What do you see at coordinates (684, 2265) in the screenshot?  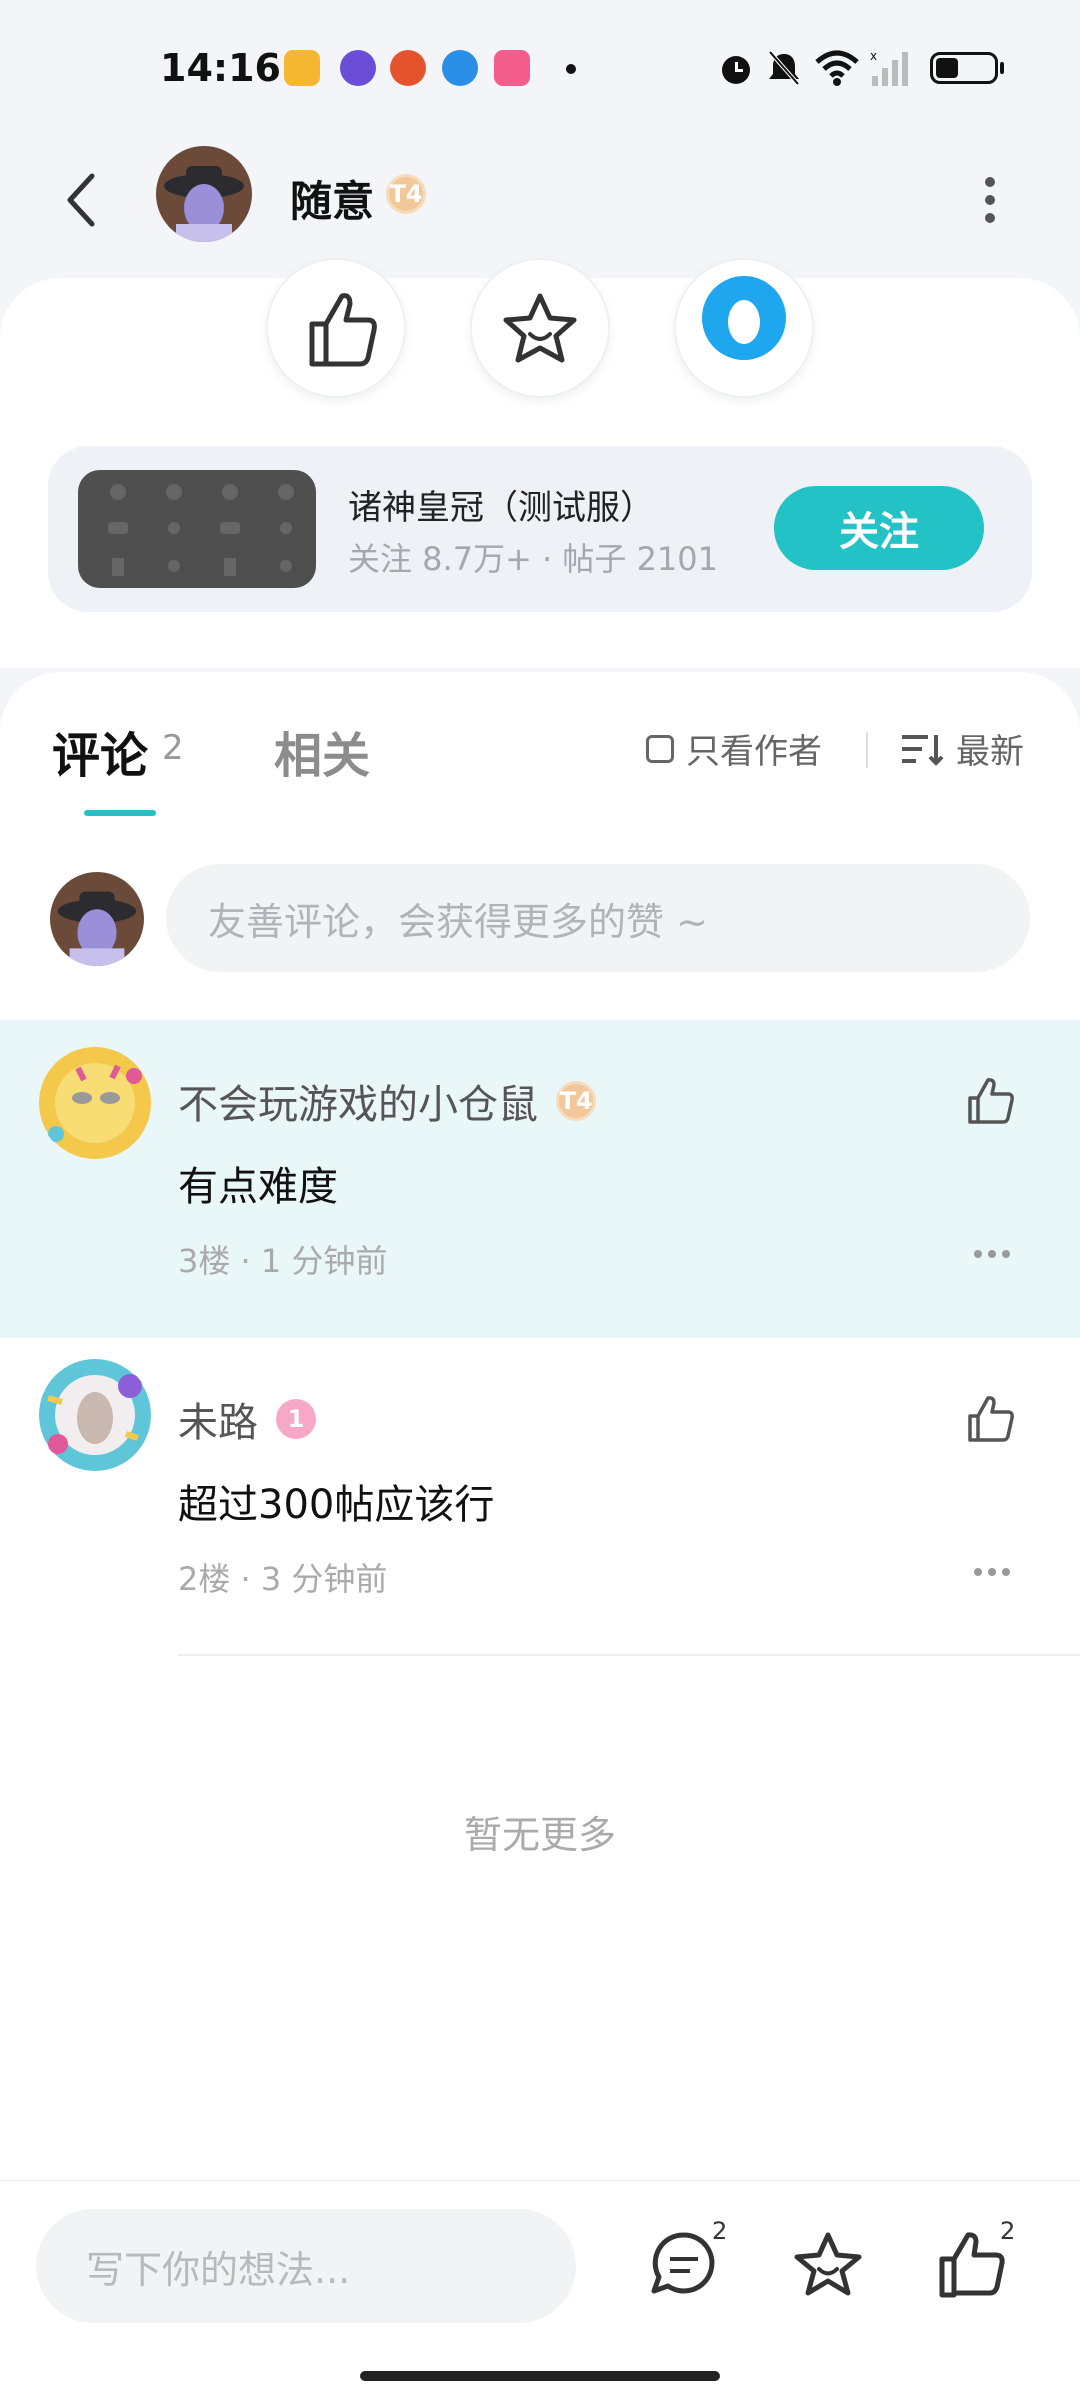 I see `comment-icon` at bounding box center [684, 2265].